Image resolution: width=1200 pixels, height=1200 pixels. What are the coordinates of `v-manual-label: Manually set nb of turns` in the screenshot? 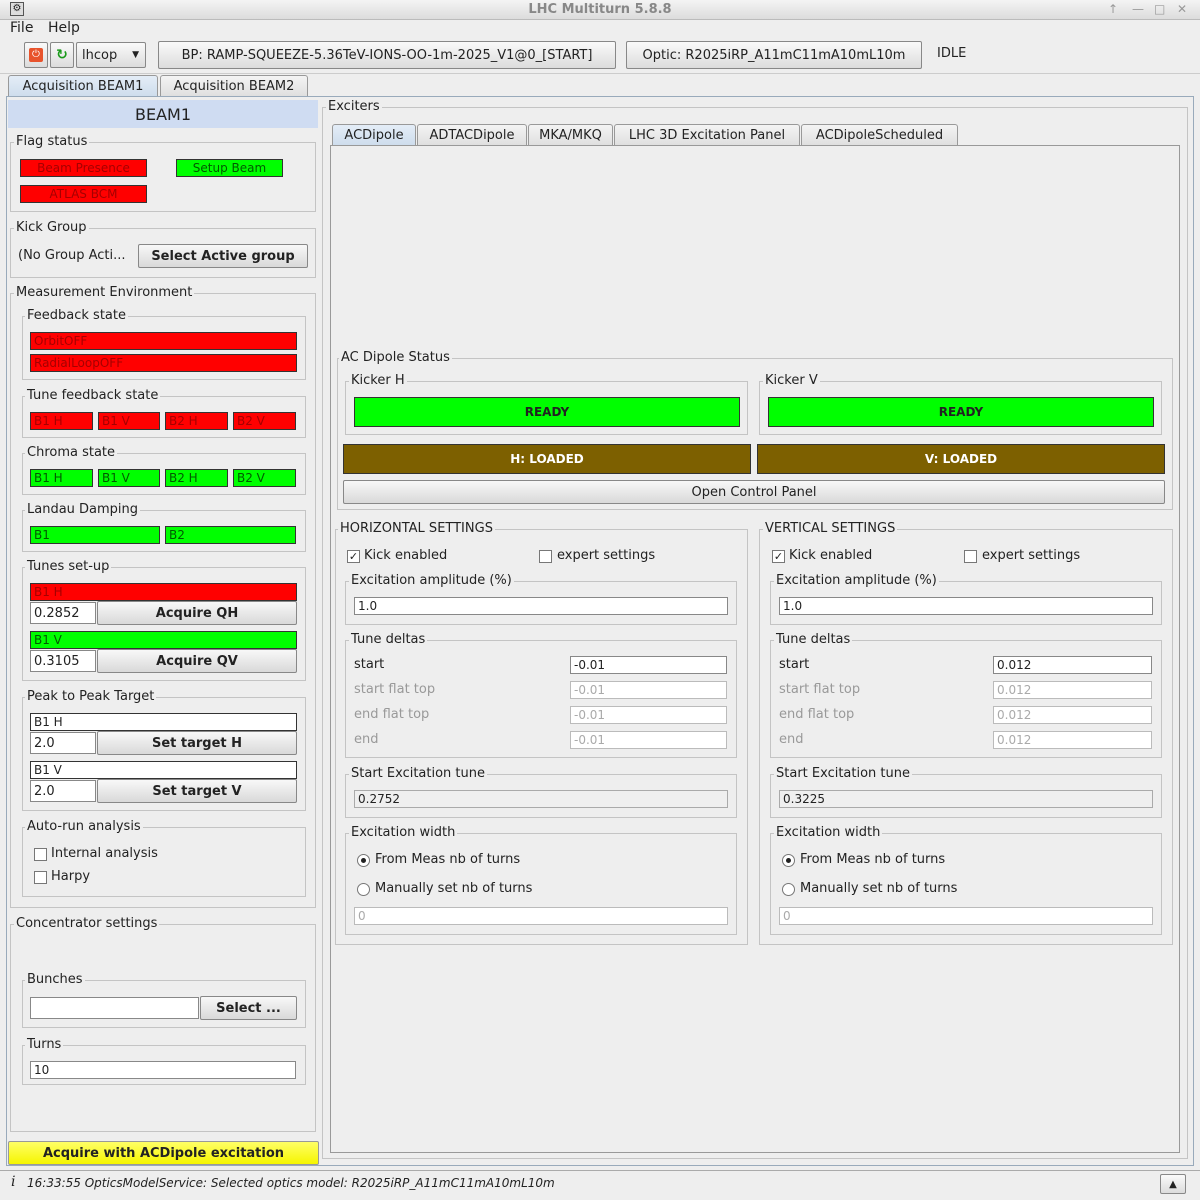 It's located at (879, 888).